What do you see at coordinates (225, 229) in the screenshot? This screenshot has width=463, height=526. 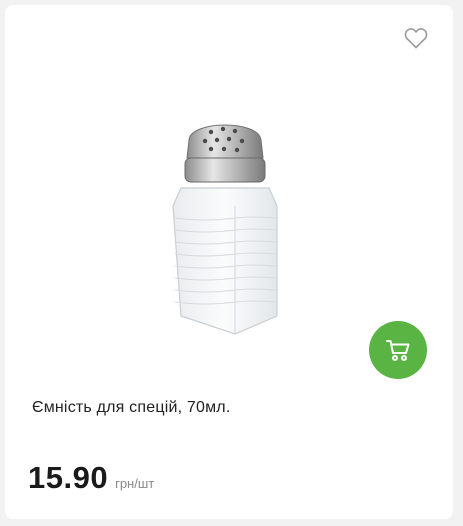 I see `salt-shaker-image` at bounding box center [225, 229].